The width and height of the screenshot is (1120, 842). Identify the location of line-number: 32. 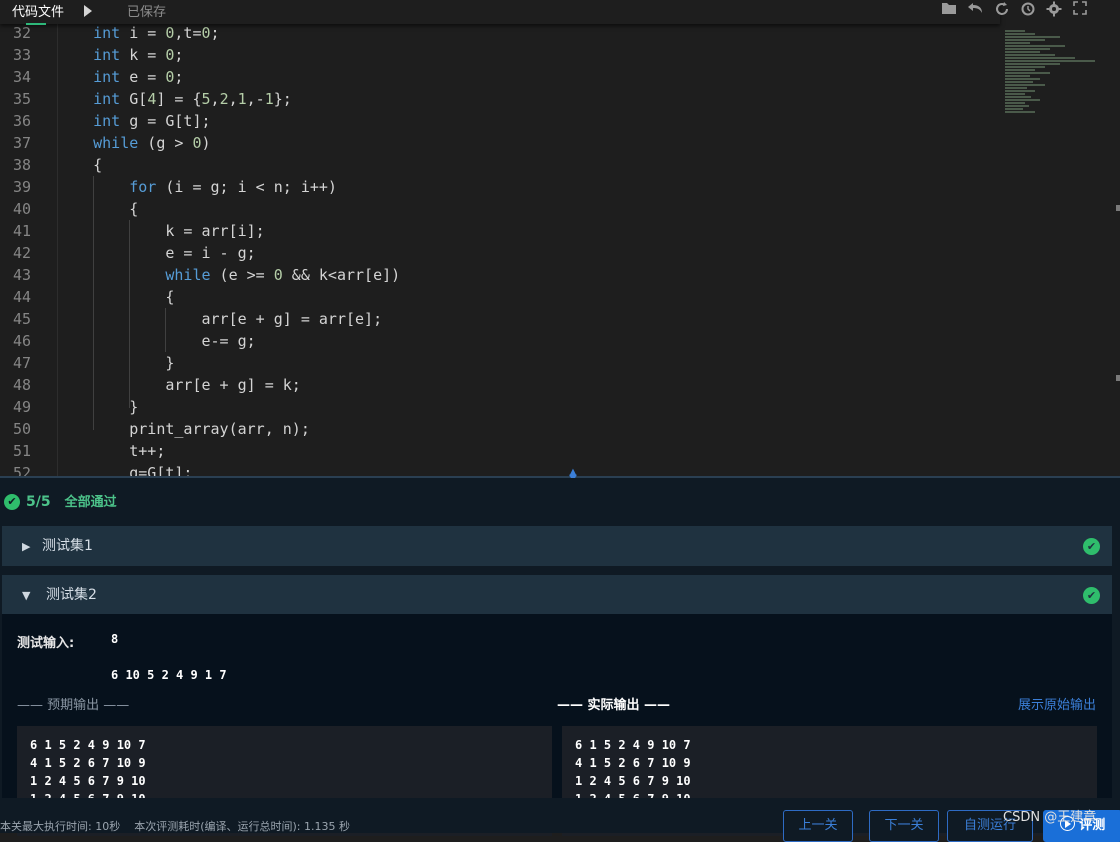
(21, 33).